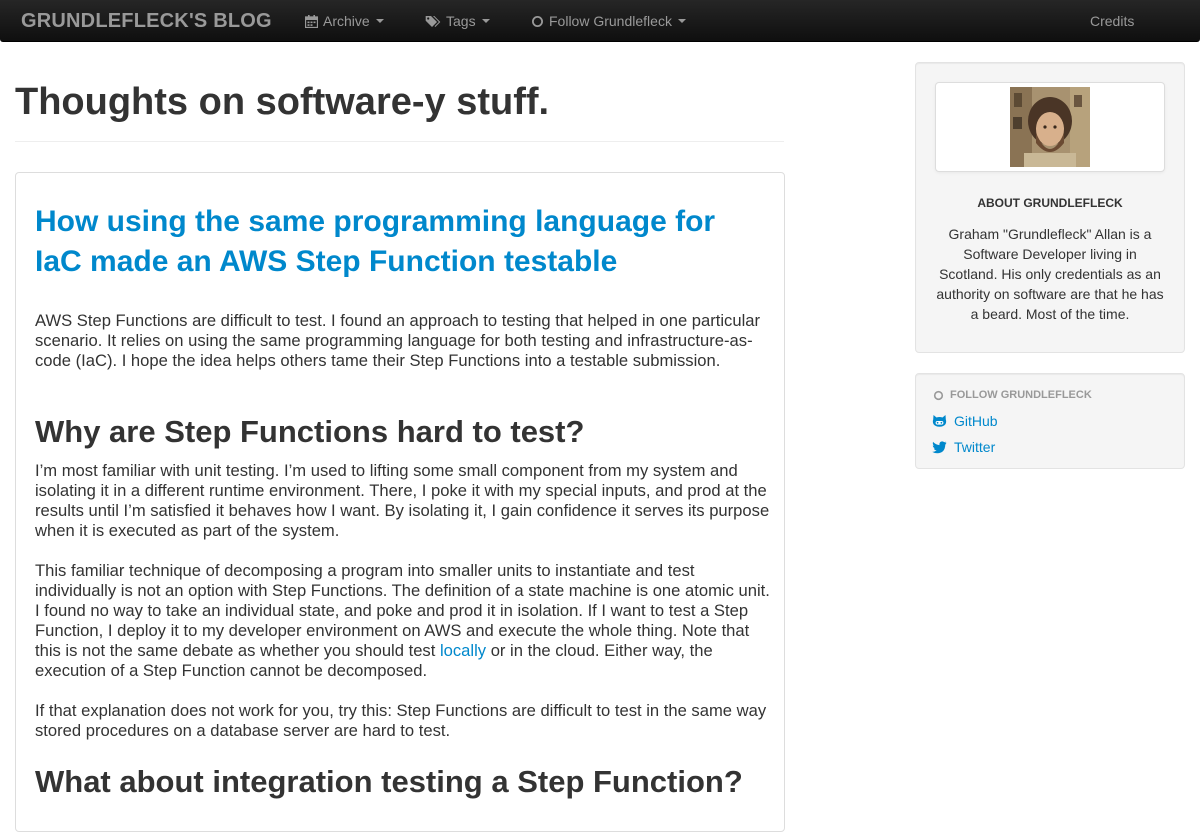 Image resolution: width=1200 pixels, height=832 pixels. What do you see at coordinates (461, 21) in the screenshot?
I see `nav-tags-label: Tags` at bounding box center [461, 21].